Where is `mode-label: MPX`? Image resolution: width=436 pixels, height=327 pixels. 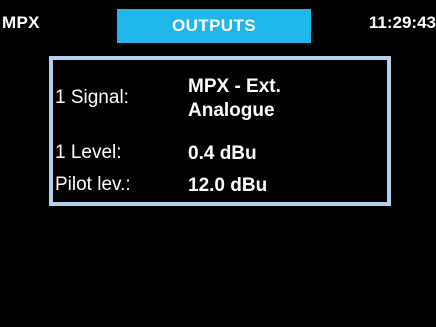
mode-label: MPX is located at coordinates (21, 22).